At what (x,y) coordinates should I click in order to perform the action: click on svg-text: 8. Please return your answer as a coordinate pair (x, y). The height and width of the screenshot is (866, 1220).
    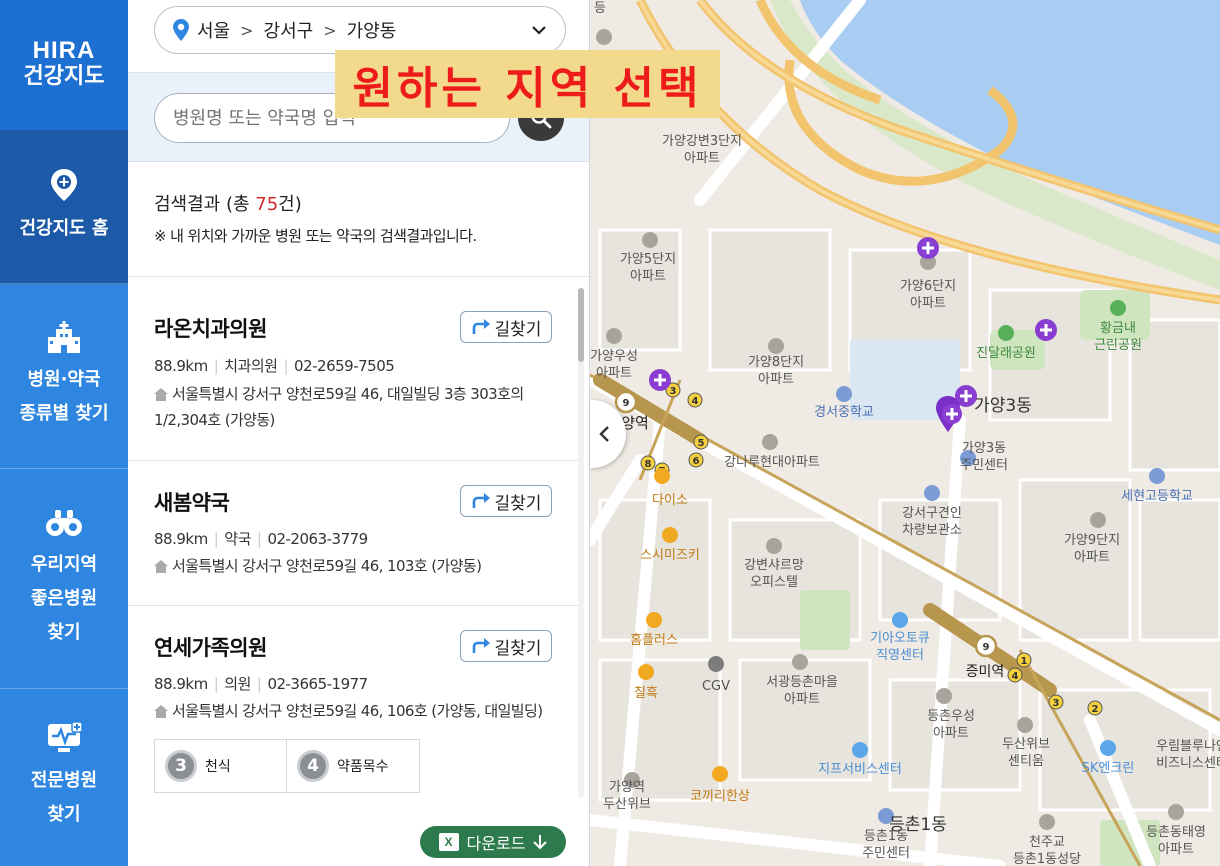
    Looking at the image, I should click on (648, 464).